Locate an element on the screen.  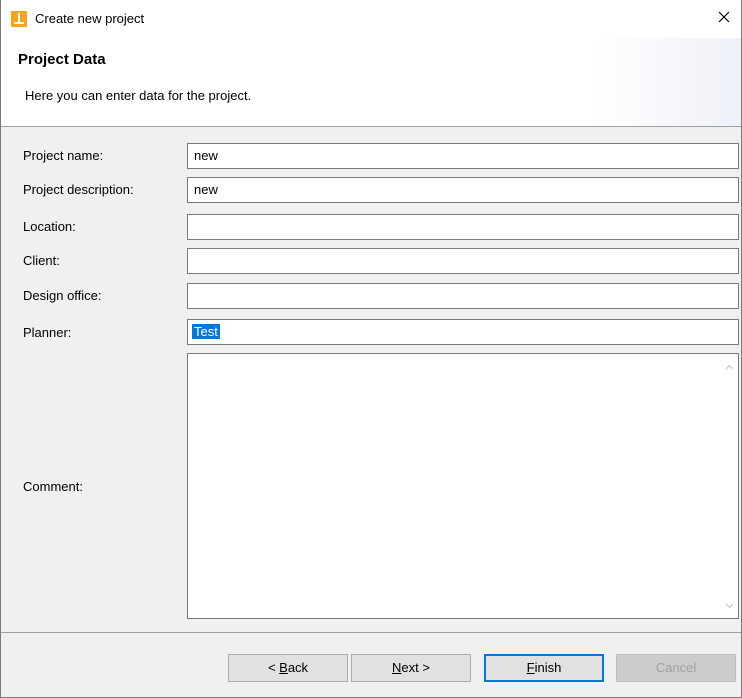
page-title: Project Data is located at coordinates (62, 59).